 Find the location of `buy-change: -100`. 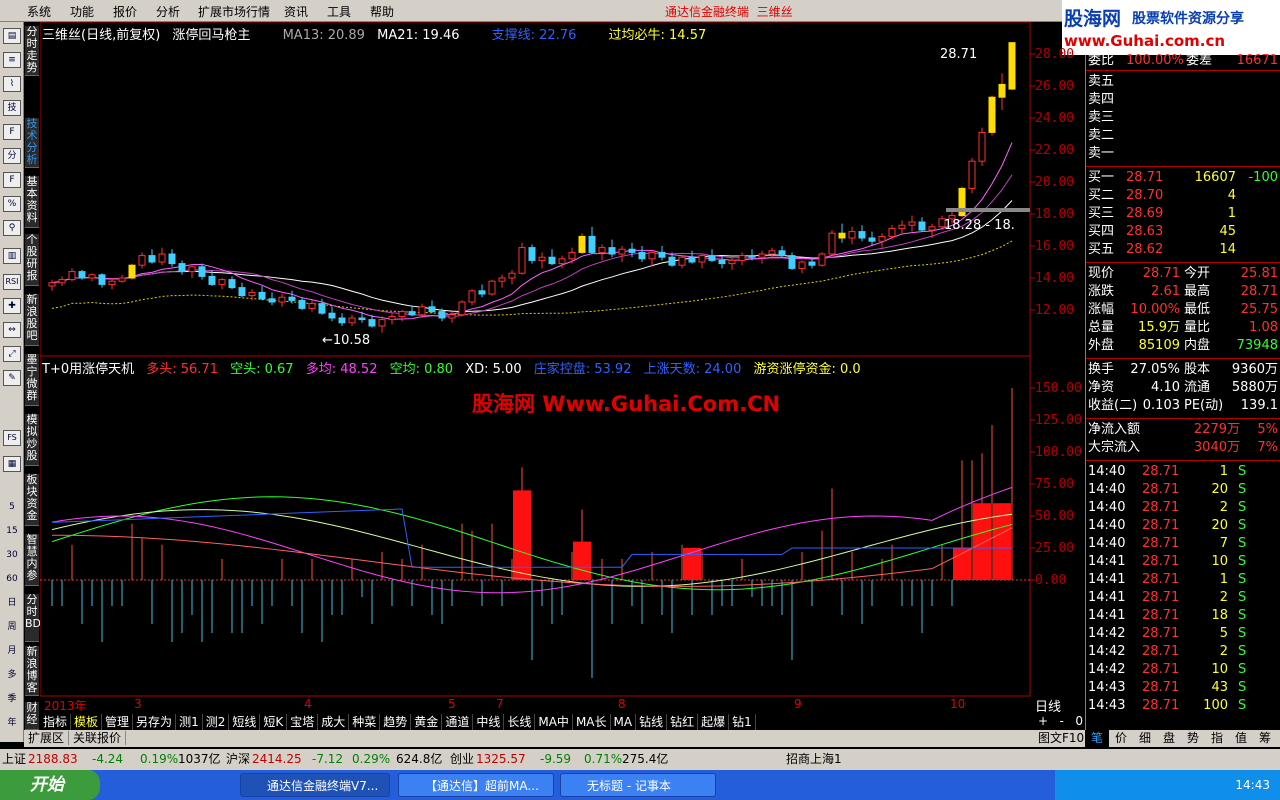

buy-change: -100 is located at coordinates (1263, 177).